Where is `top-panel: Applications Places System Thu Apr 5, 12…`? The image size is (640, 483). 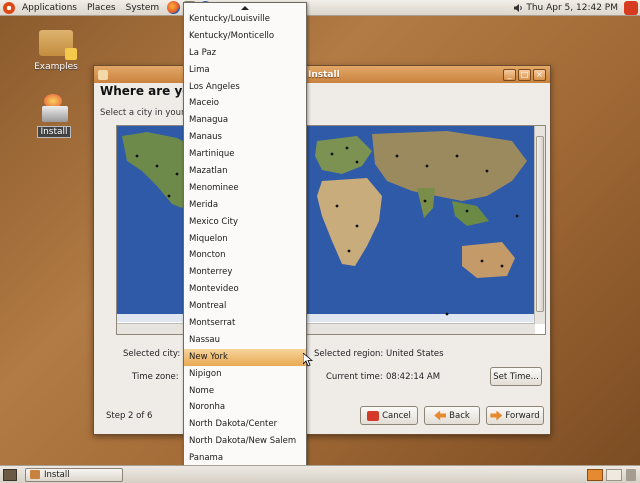 top-panel: Applications Places System Thu Apr 5, 12… is located at coordinates (320, 8).